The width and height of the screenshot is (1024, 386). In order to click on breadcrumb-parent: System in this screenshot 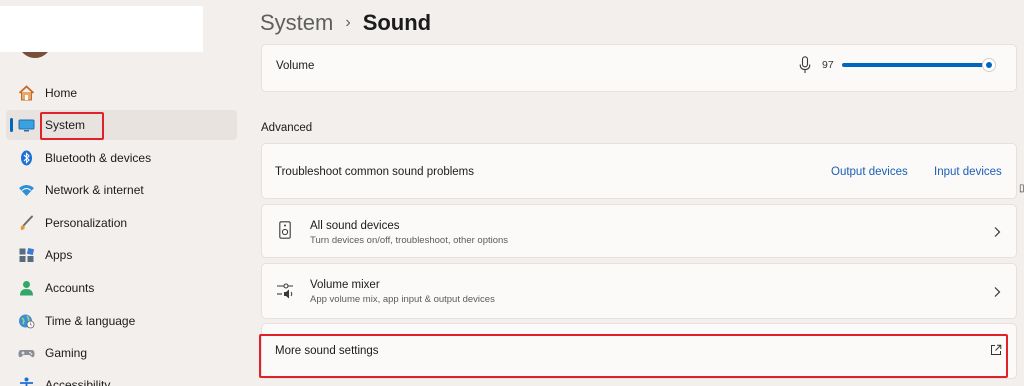, I will do `click(296, 23)`.